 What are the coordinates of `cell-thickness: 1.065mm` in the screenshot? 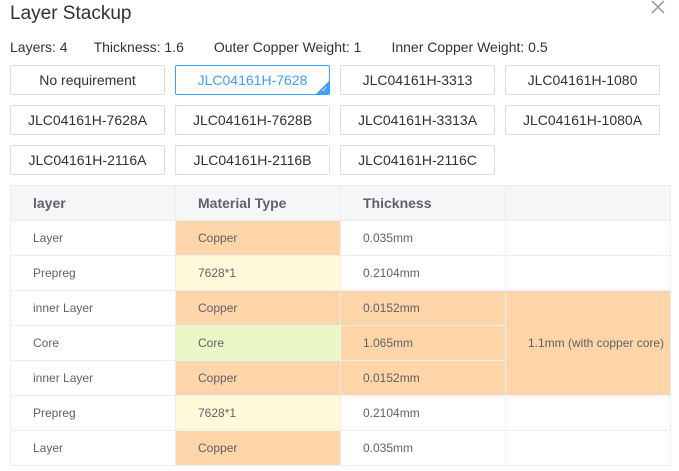 It's located at (423, 343).